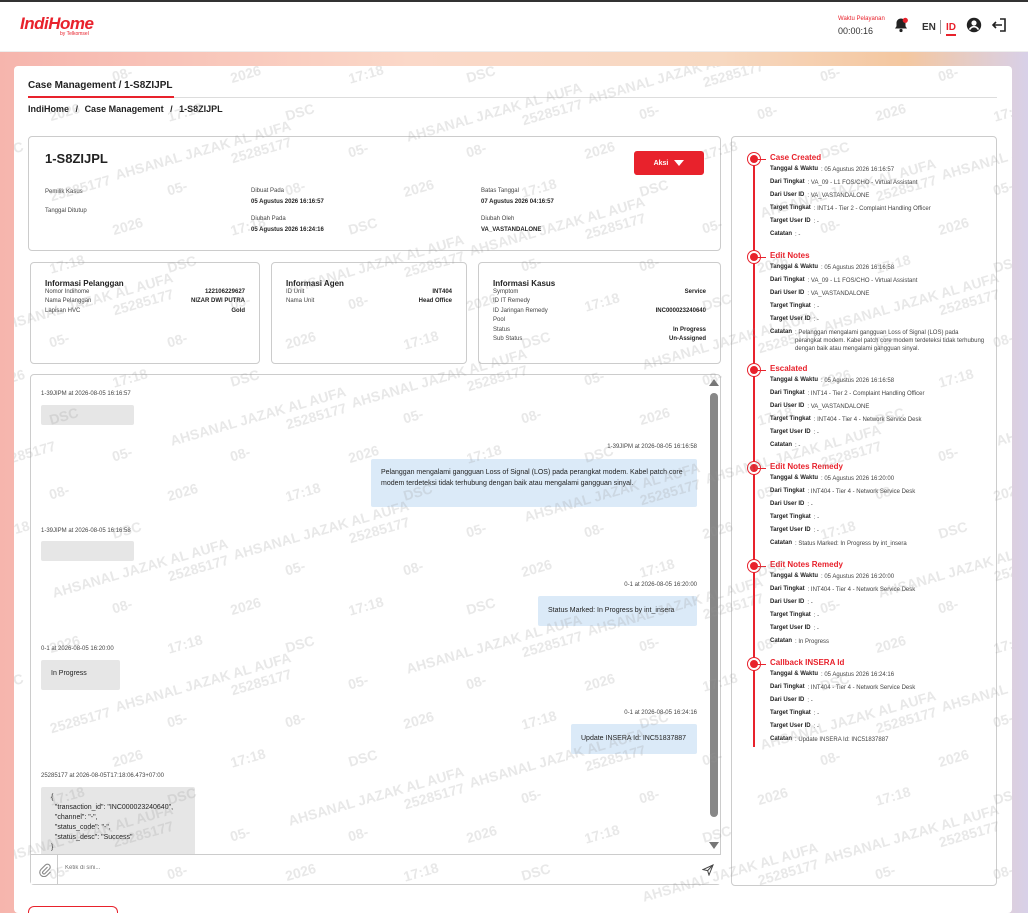  Describe the element at coordinates (660, 713) in the screenshot. I see `message-meta: 0-1 at 2026-08-05 16:24:16` at that location.